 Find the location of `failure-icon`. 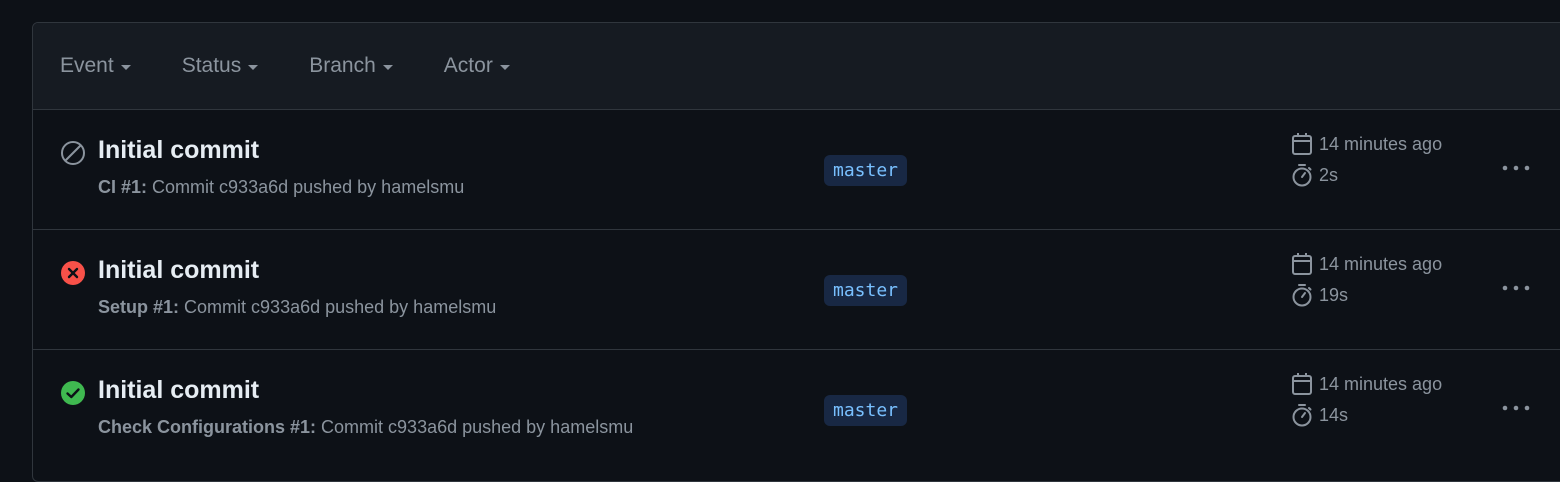

failure-icon is located at coordinates (73, 273).